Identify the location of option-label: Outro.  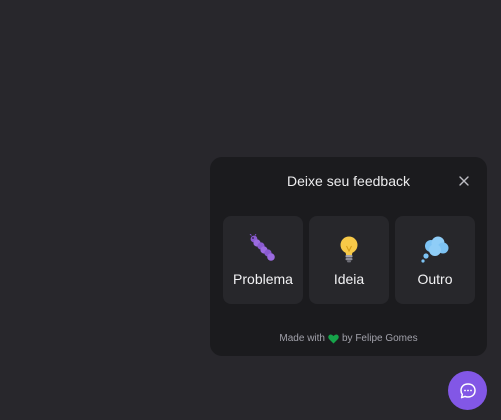
(435, 278).